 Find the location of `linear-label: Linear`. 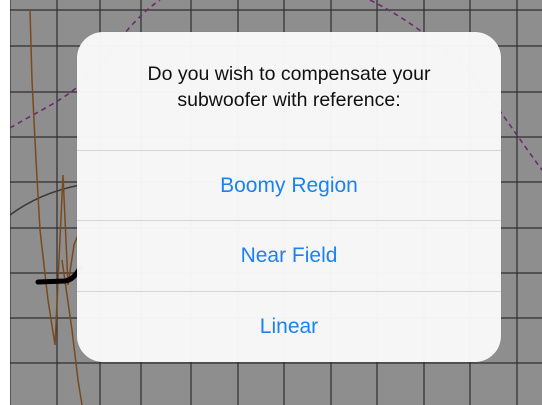

linear-label: Linear is located at coordinates (289, 326).